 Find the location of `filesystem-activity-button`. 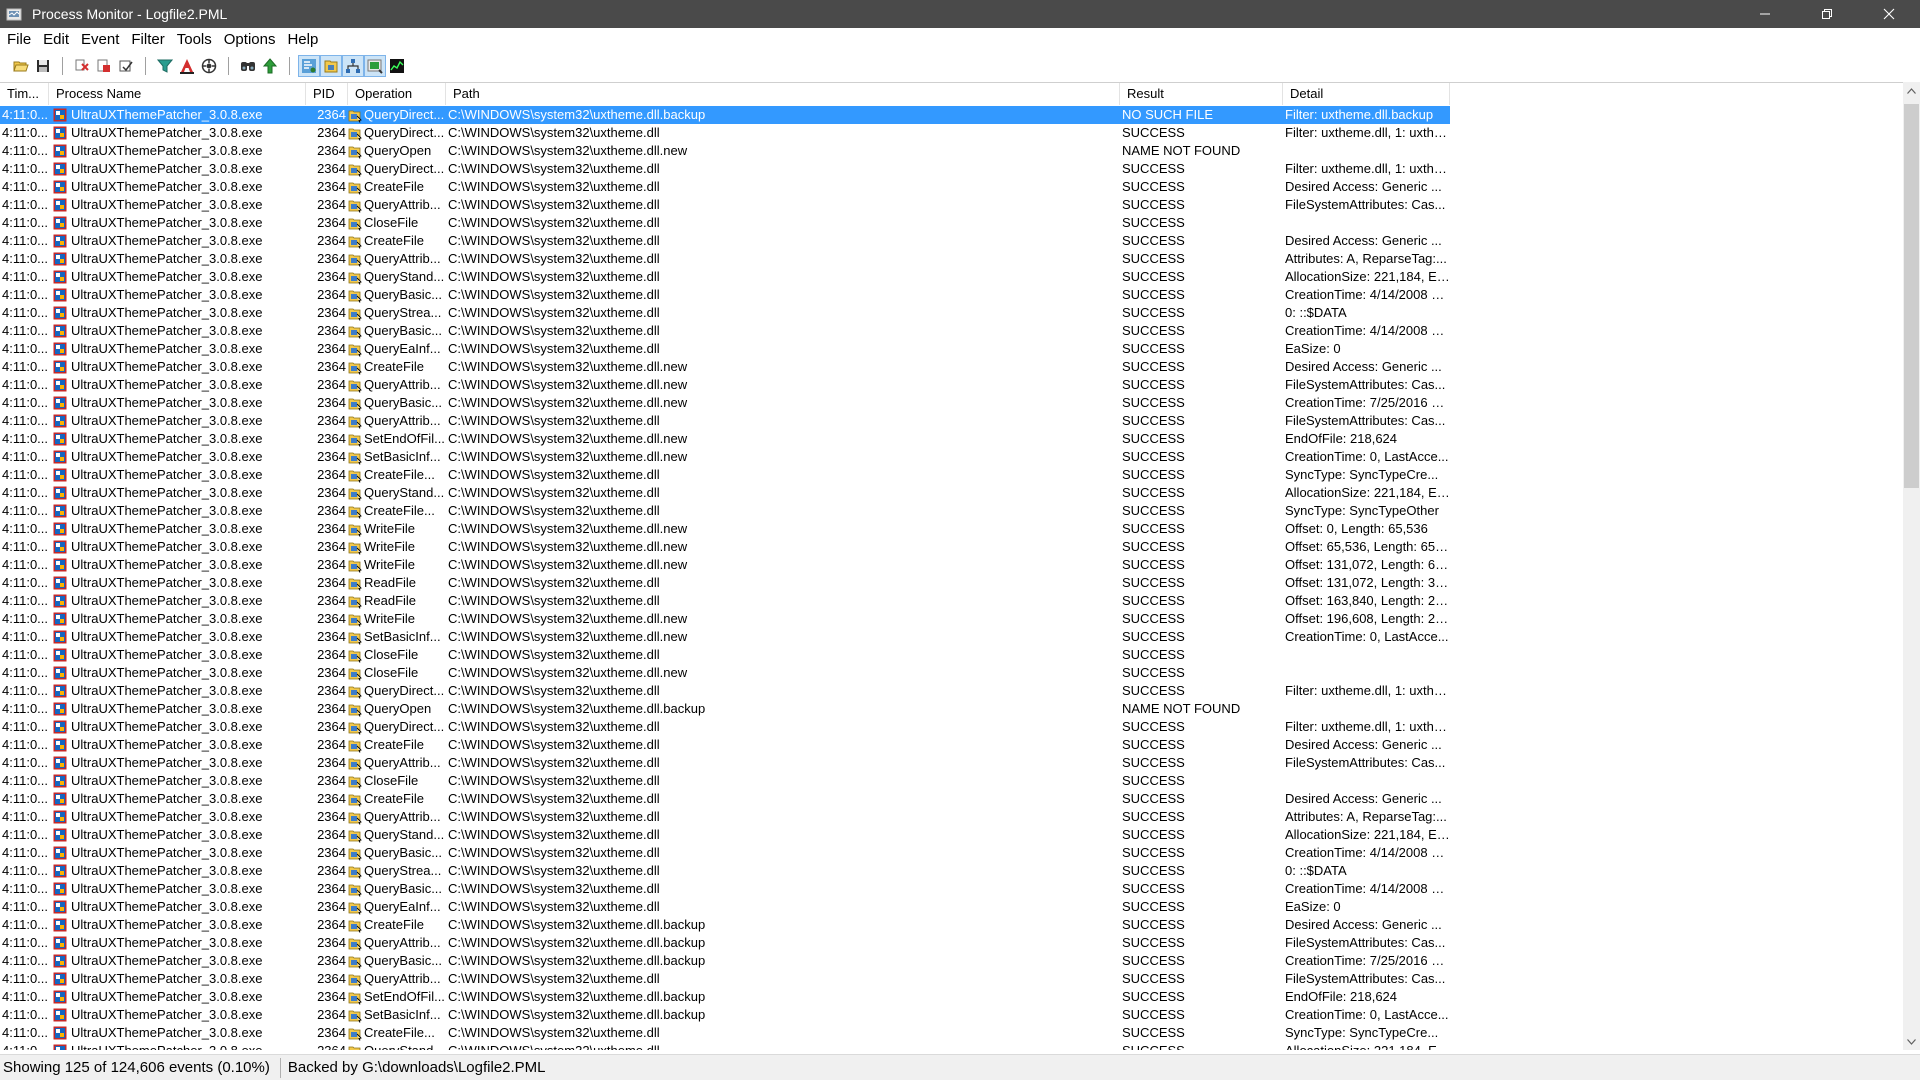

filesystem-activity-button is located at coordinates (331, 66).